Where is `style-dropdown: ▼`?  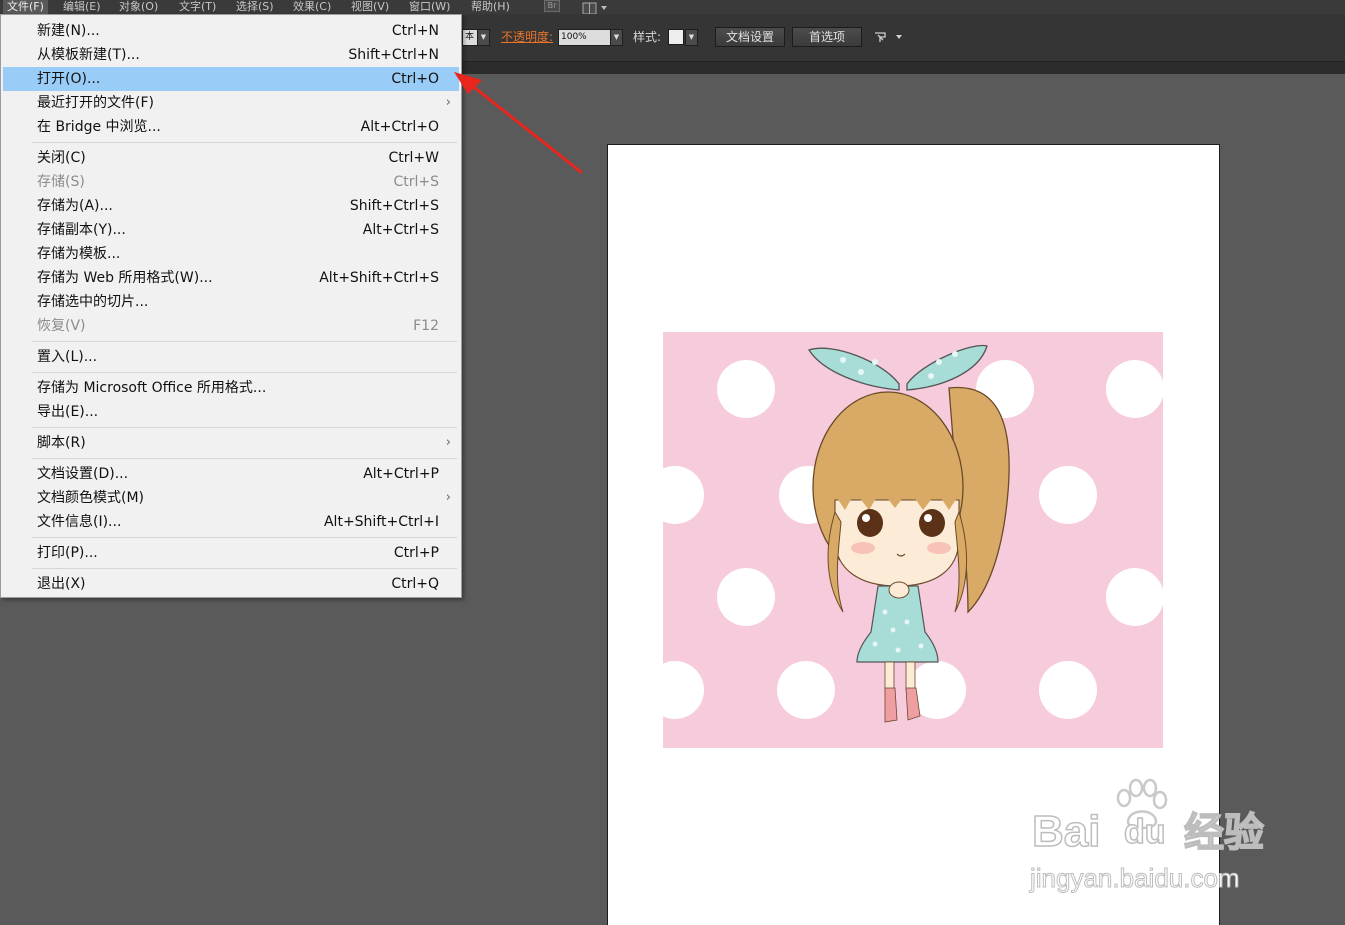 style-dropdown: ▼ is located at coordinates (691, 37).